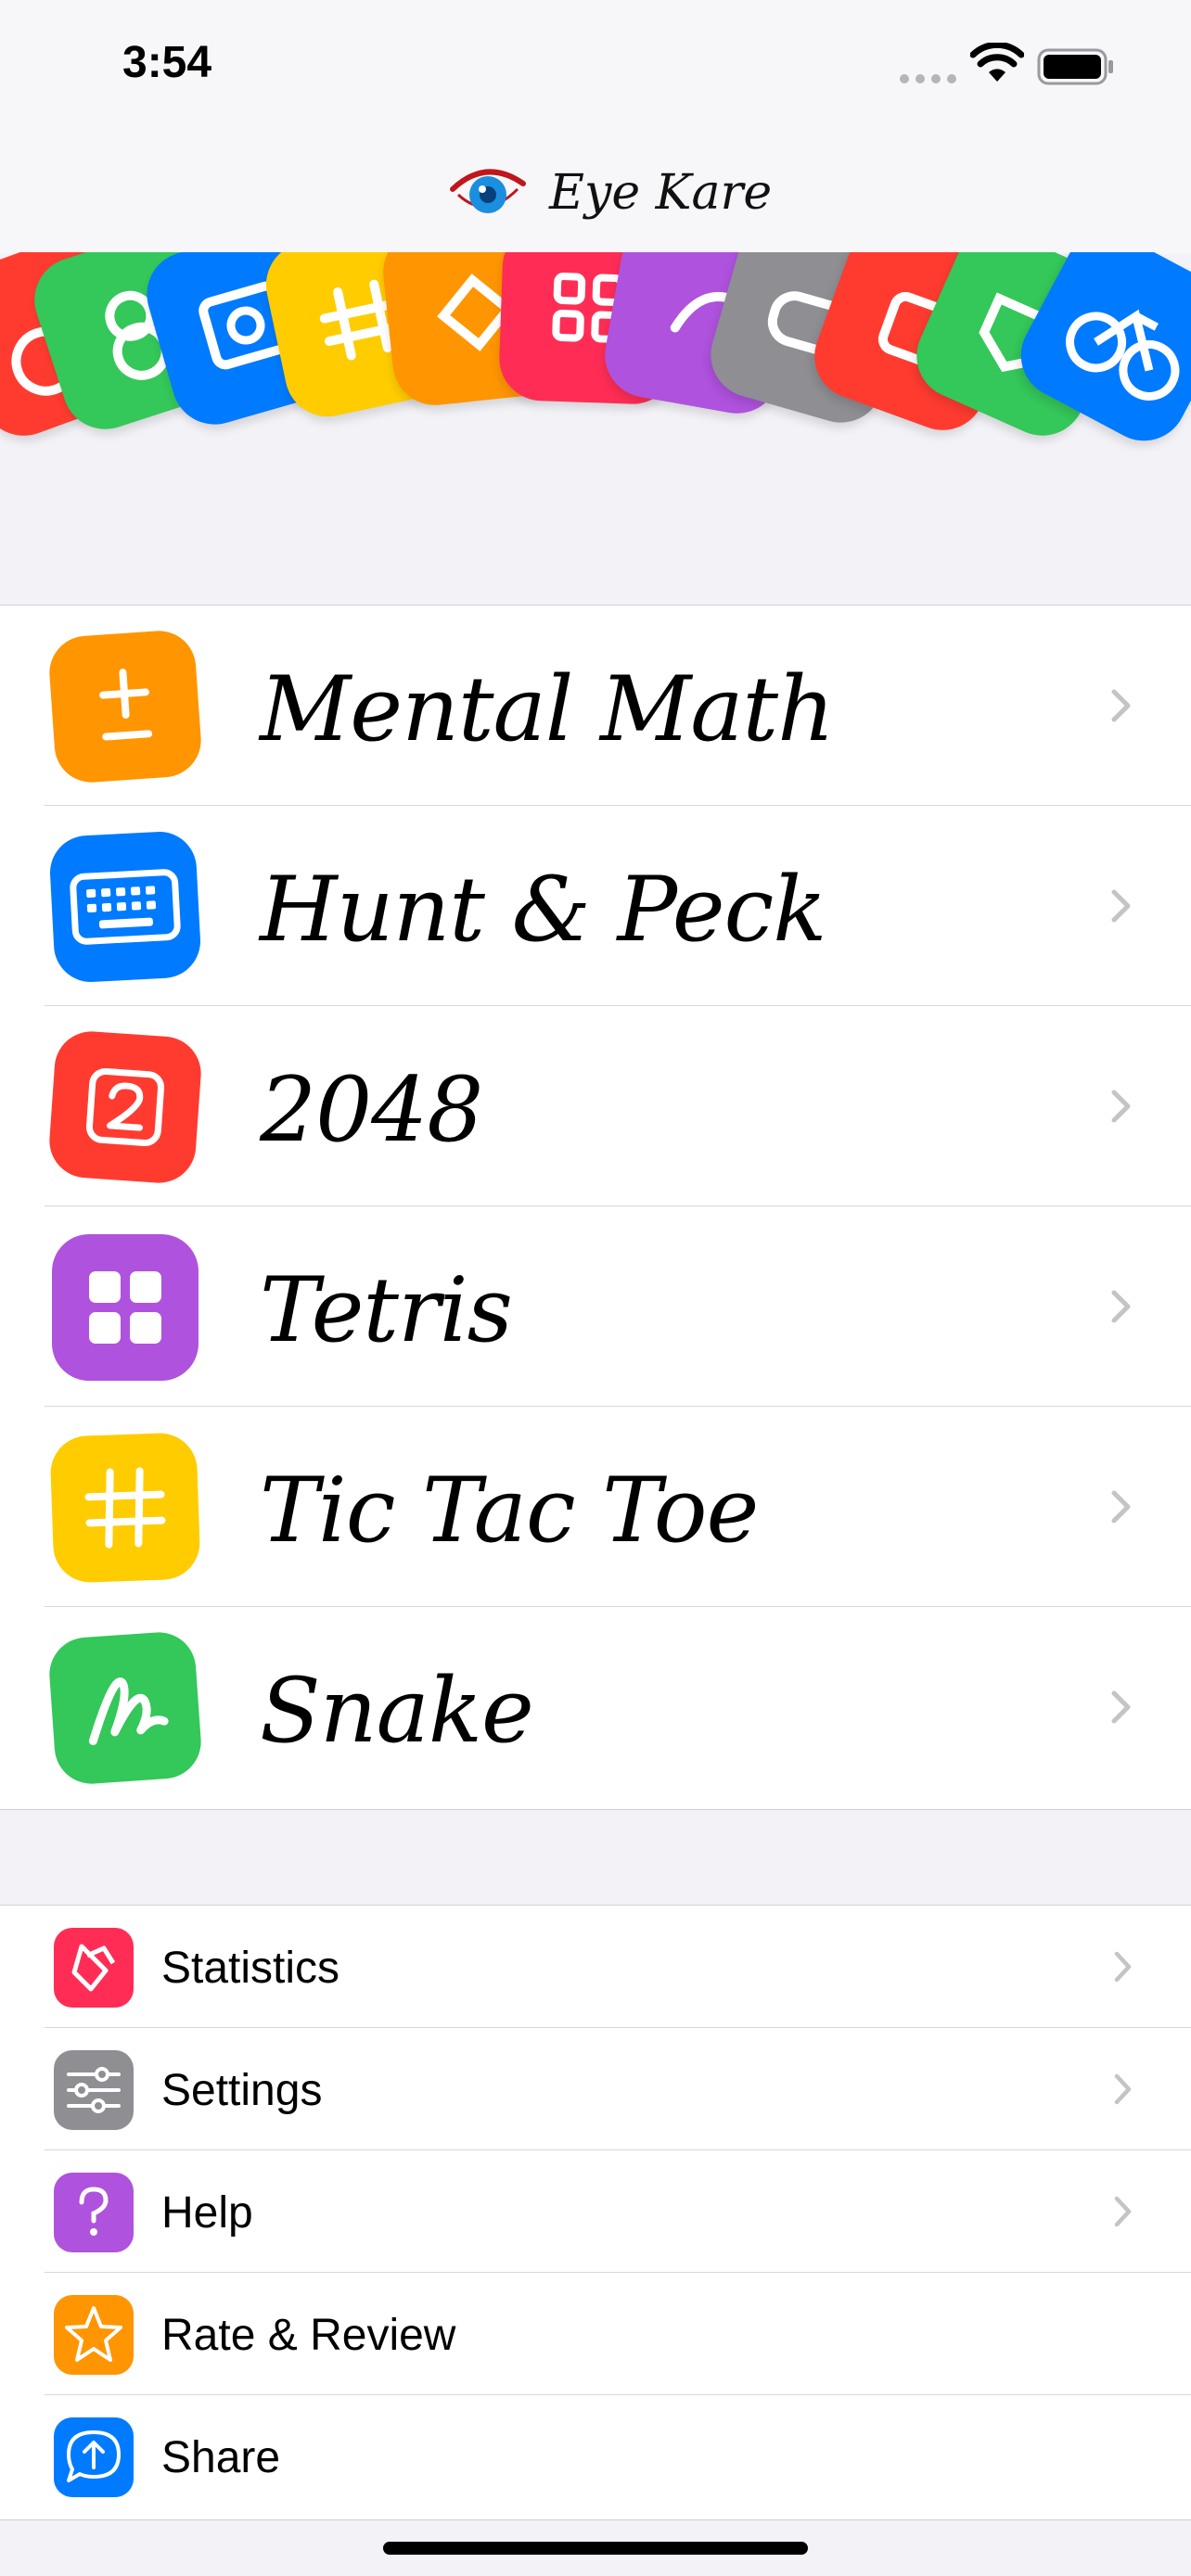  What do you see at coordinates (595, 2089) in the screenshot?
I see `menu-row-settings: Settings` at bounding box center [595, 2089].